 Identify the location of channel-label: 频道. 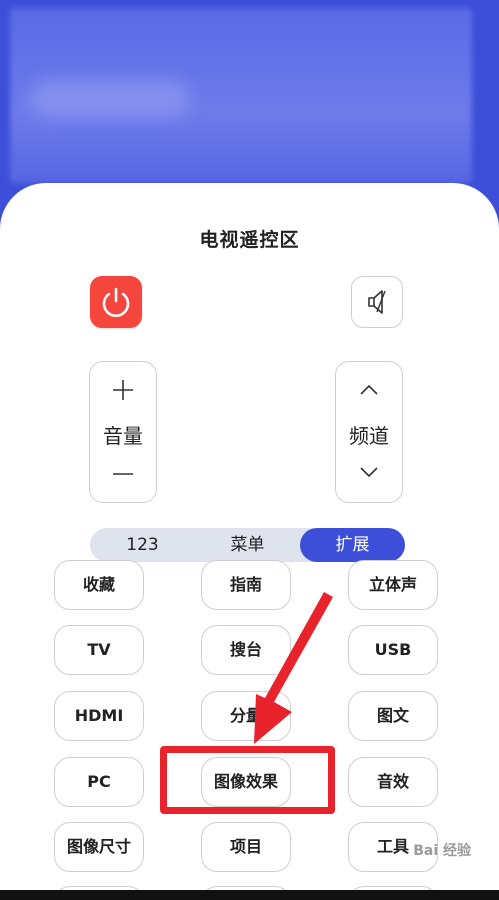
(369, 436).